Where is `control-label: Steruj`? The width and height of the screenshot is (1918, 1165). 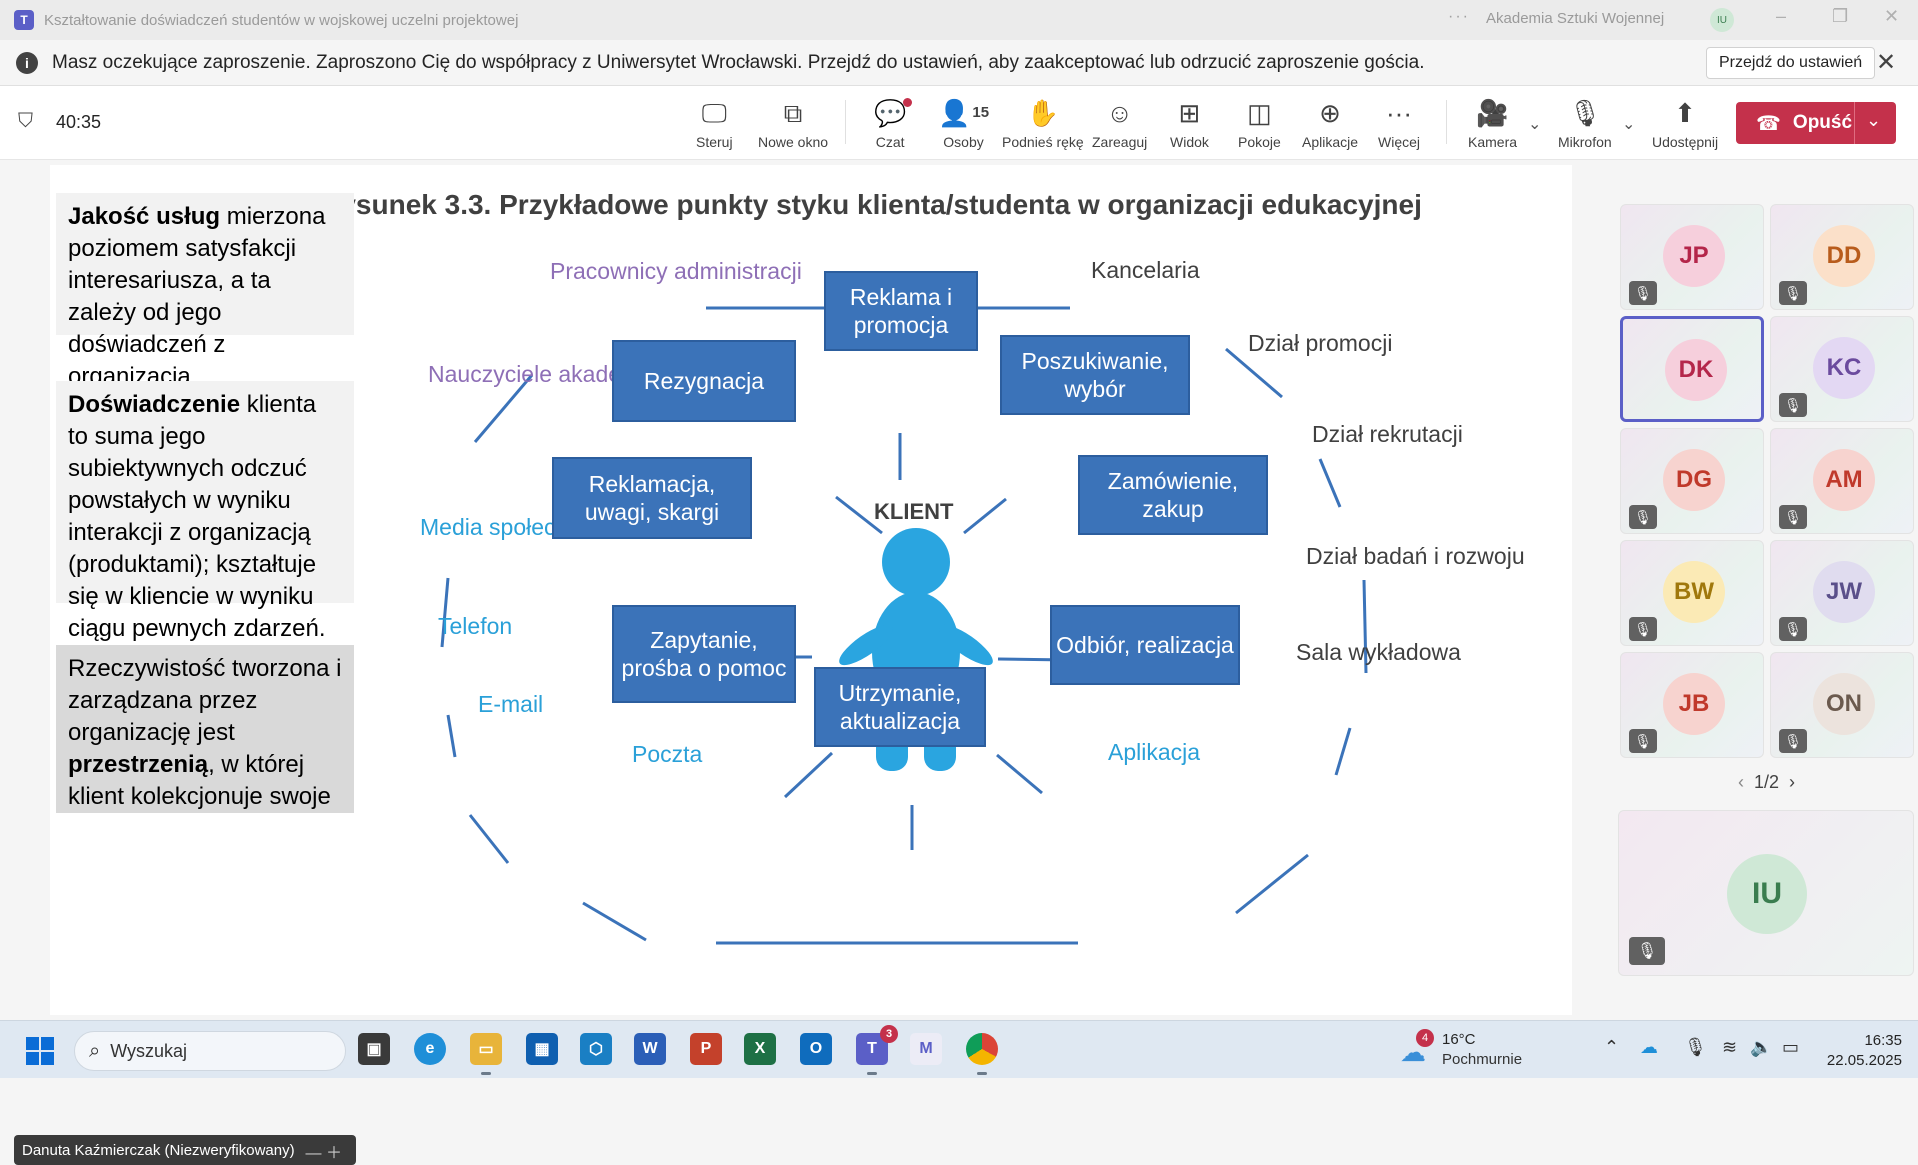
control-label: Steruj is located at coordinates (714, 142).